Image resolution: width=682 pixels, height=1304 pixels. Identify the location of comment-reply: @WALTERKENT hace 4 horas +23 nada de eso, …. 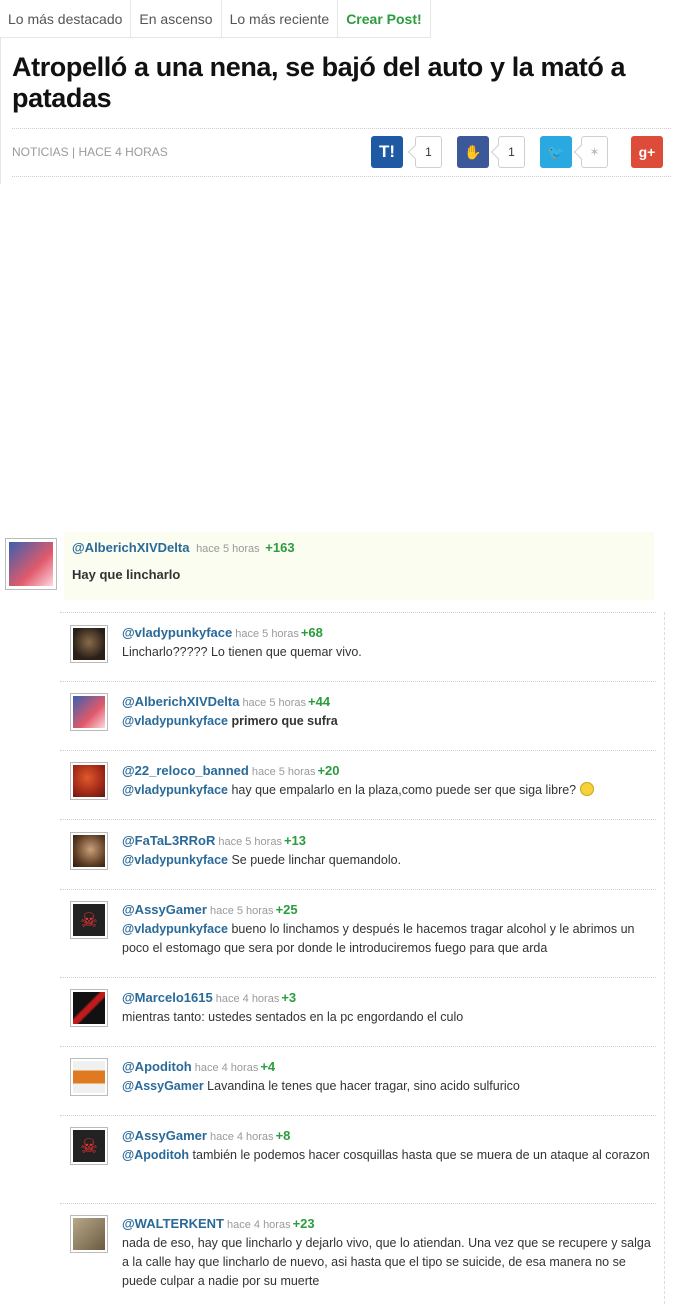
(358, 1253).